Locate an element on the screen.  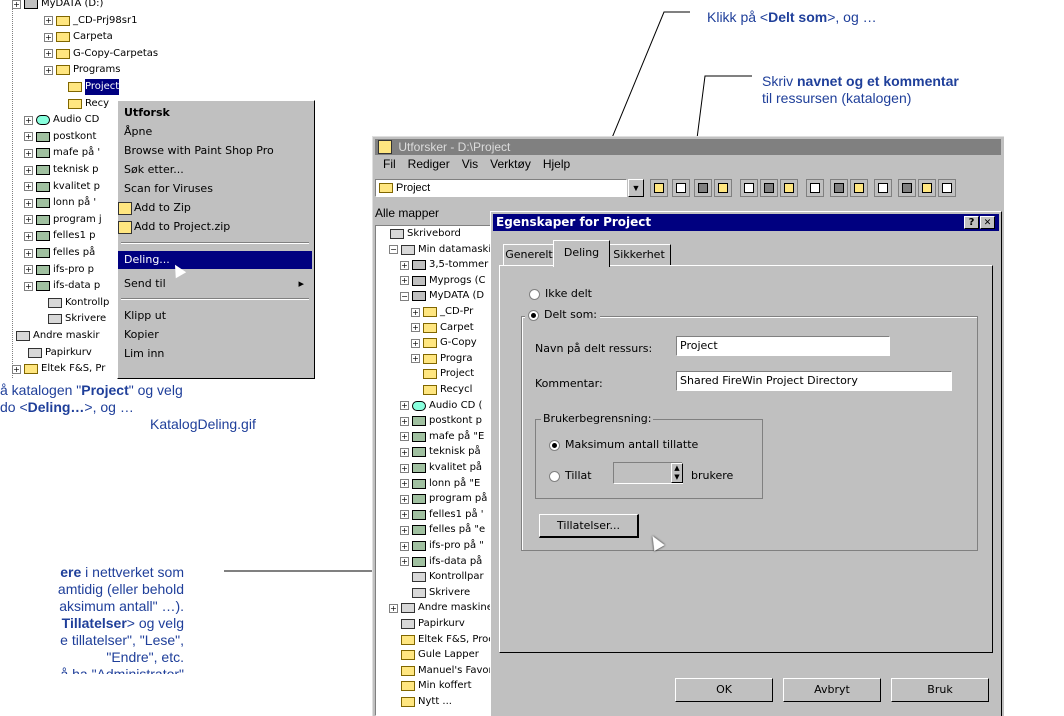
comment-input: Shared FireWin Project Directory is located at coordinates (814, 381).